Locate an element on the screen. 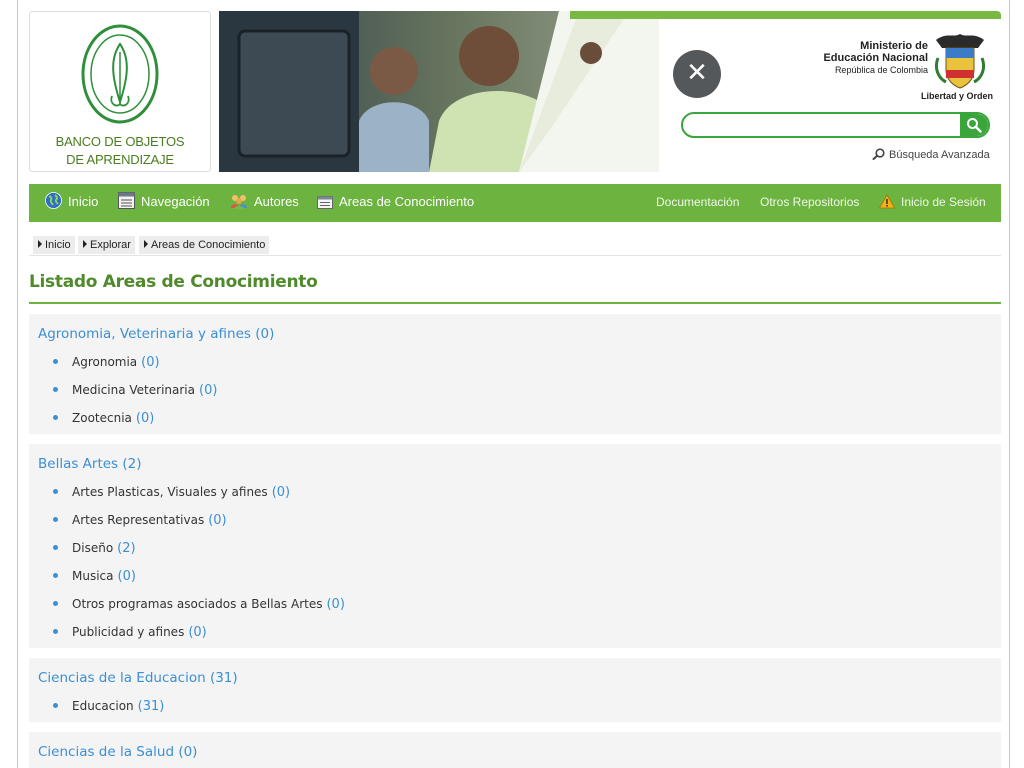 The width and height of the screenshot is (1024, 768). list-item: Diseño (2) is located at coordinates (94, 548).